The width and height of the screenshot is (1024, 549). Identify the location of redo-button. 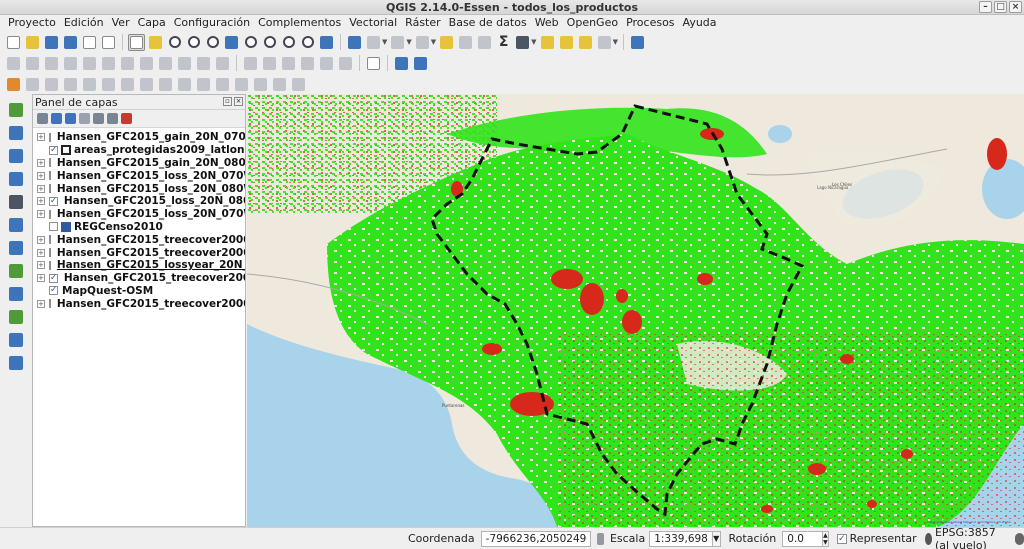
(222, 63).